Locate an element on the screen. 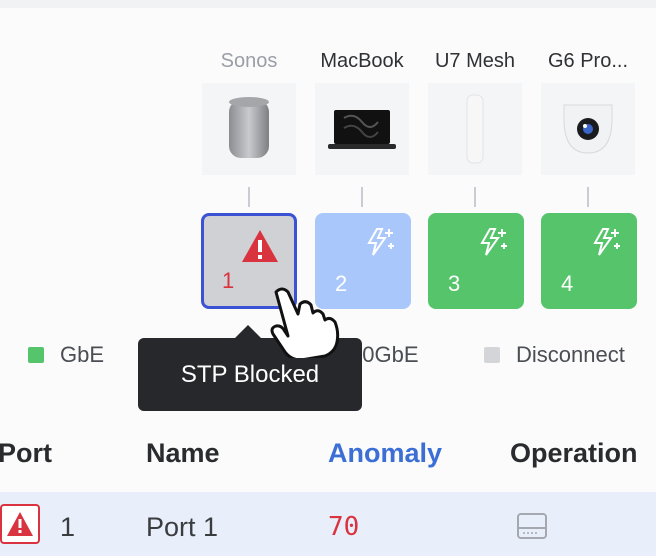  access-point-icon is located at coordinates (475, 129).